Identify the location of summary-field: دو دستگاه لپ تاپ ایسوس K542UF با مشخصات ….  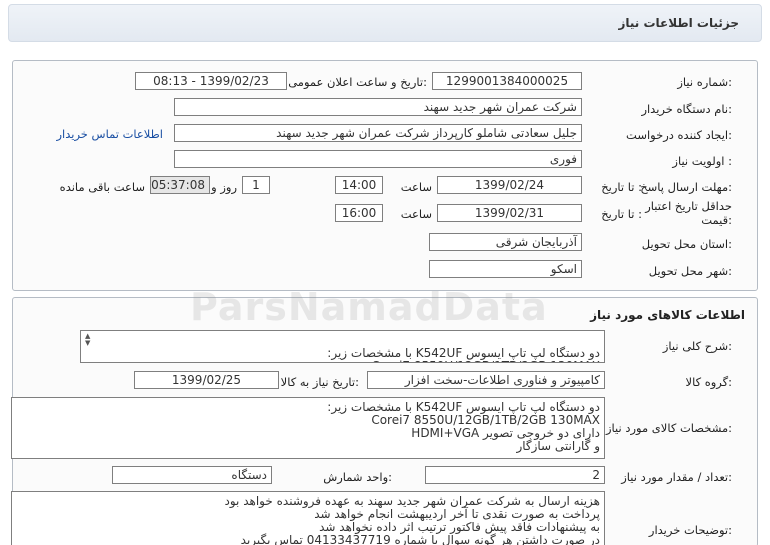
(342, 346).